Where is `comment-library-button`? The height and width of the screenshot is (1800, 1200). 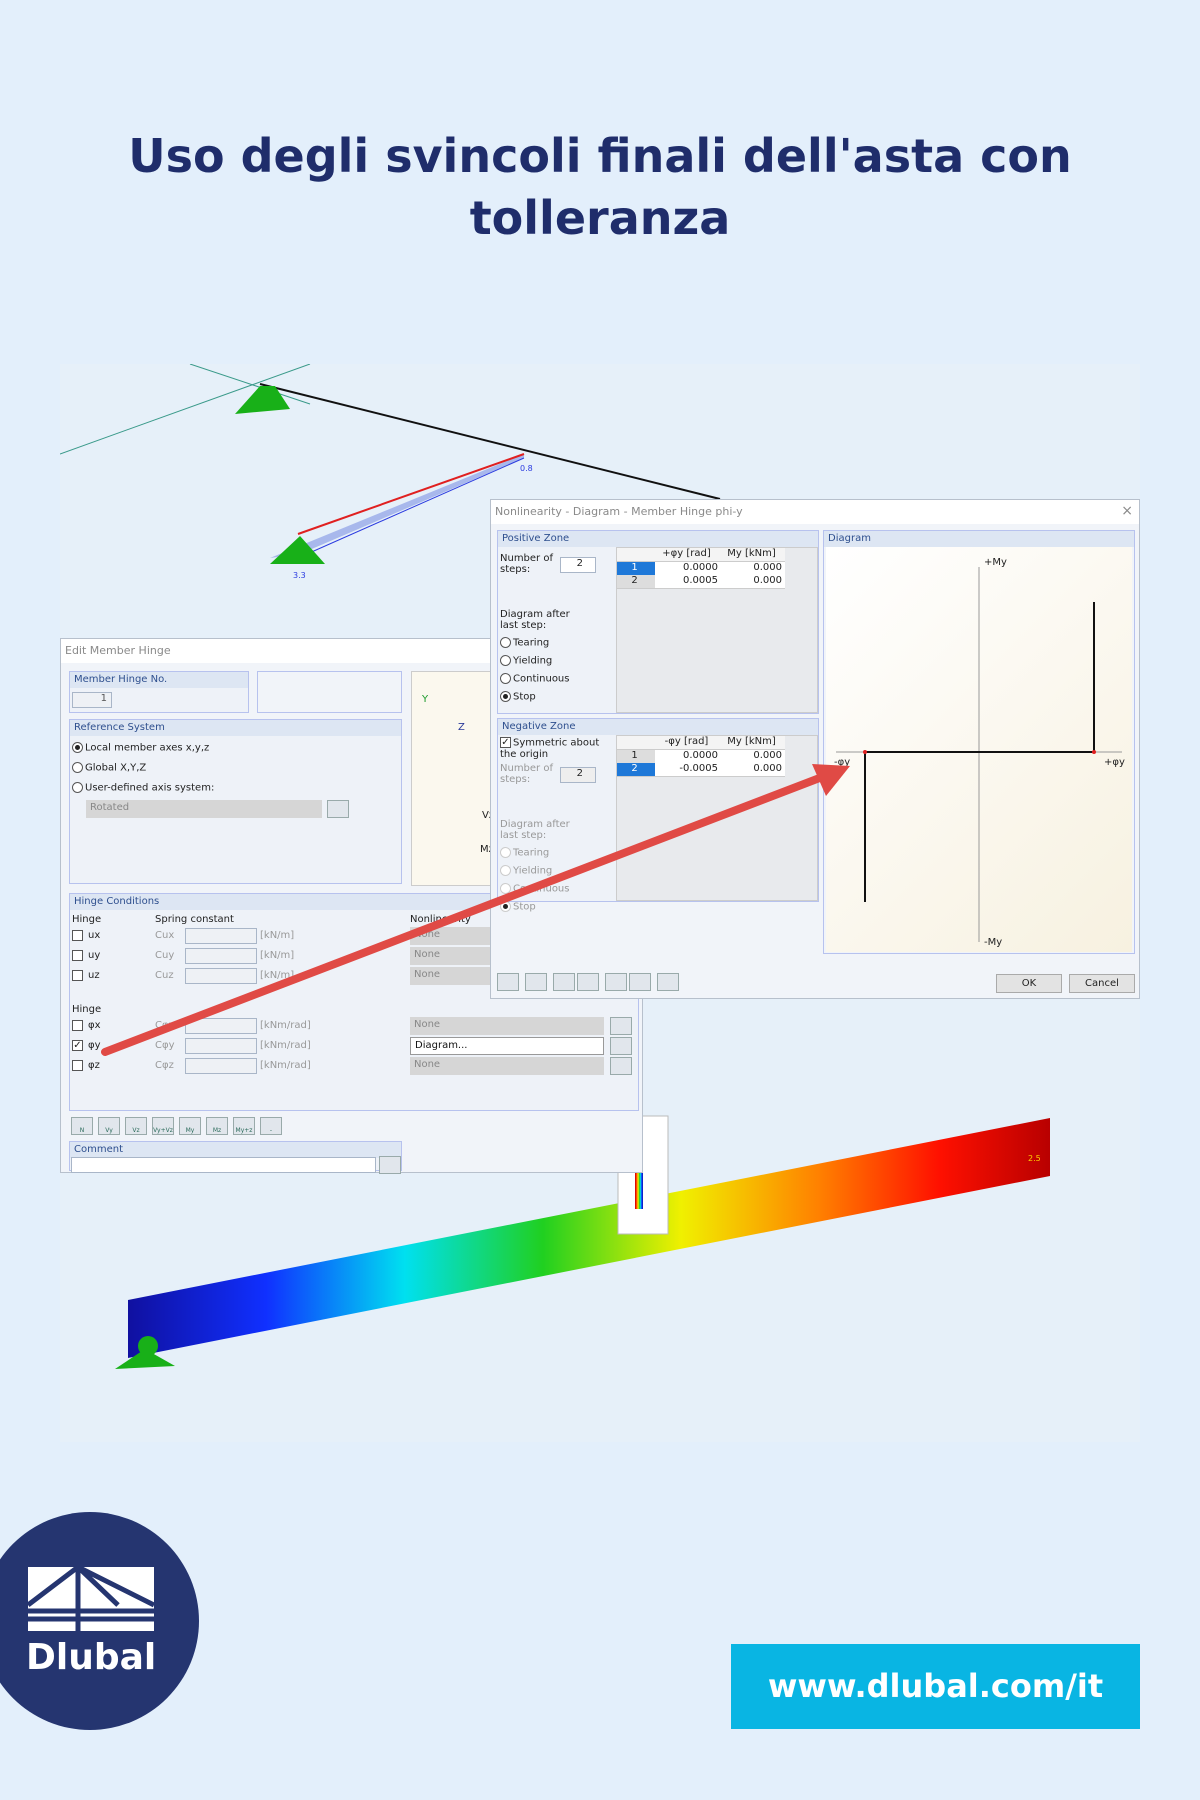
comment-library-button is located at coordinates (390, 1165).